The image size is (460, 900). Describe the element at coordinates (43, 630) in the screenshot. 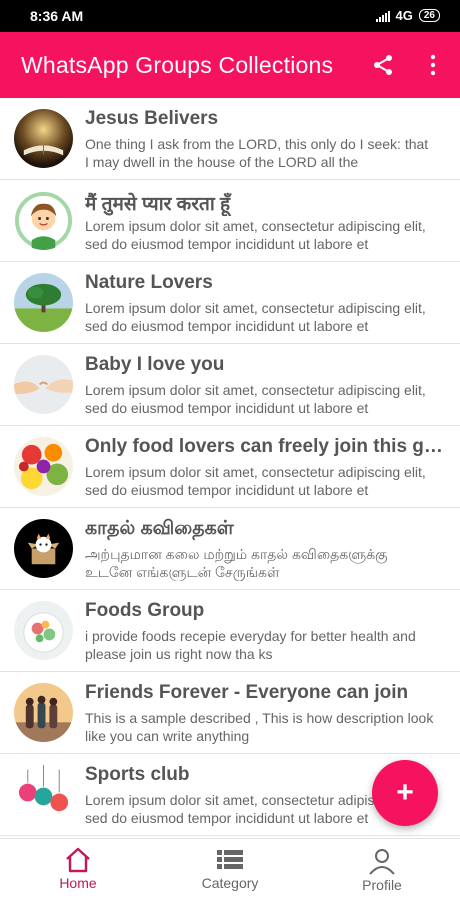

I see `group-avatar-salad` at that location.